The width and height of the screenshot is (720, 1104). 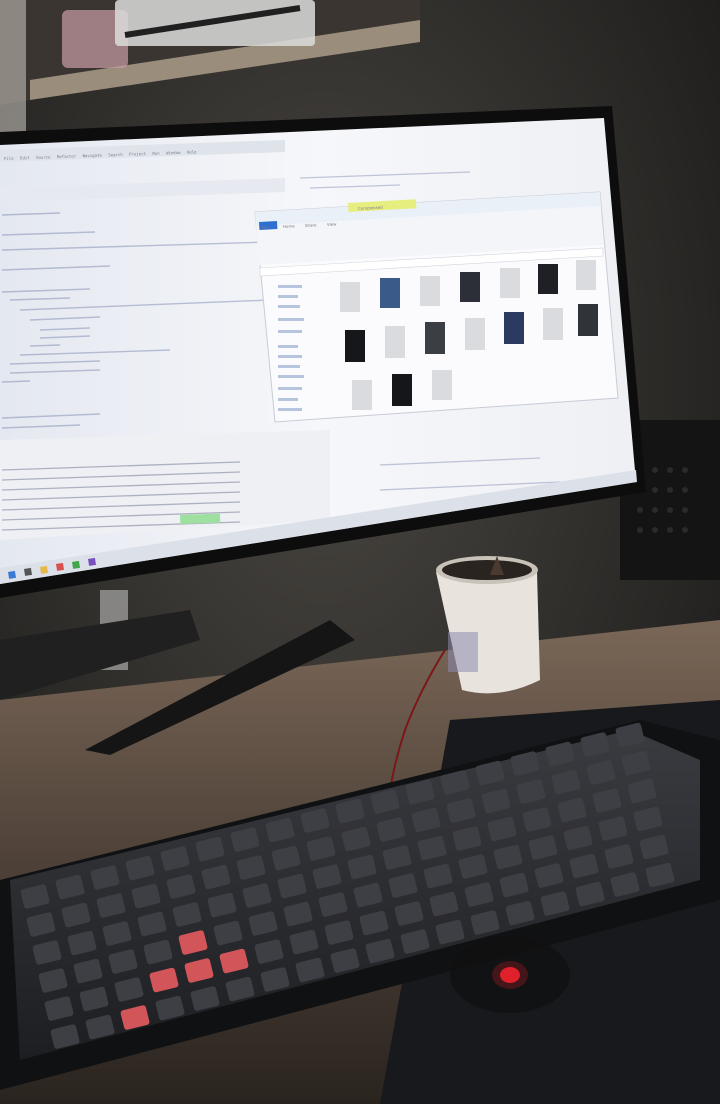 What do you see at coordinates (76, 564) in the screenshot?
I see `ide-icon` at bounding box center [76, 564].